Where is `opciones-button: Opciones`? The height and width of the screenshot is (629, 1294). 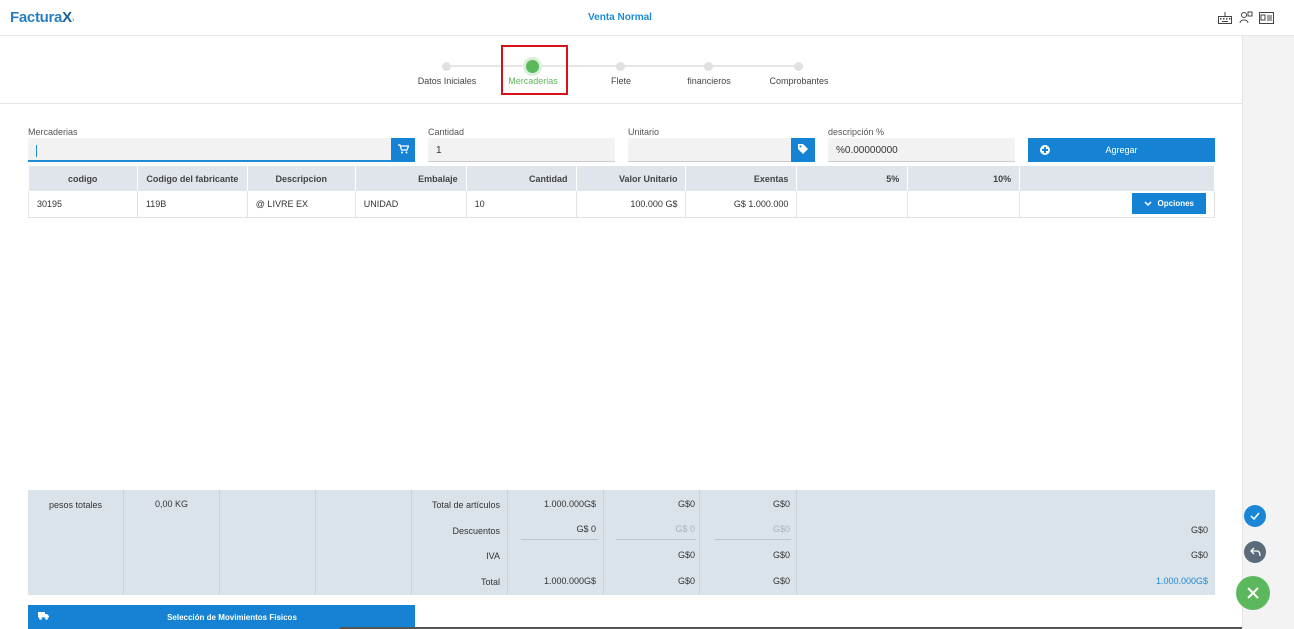
opciones-button: Opciones is located at coordinates (1168, 204).